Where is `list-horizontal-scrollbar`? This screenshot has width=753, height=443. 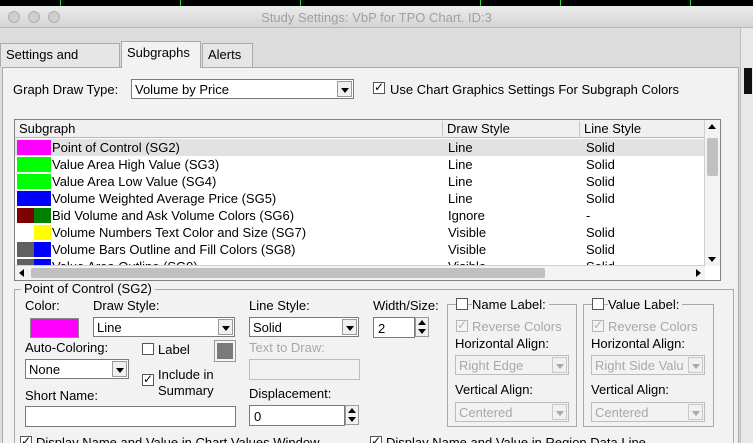 list-horizontal-scrollbar is located at coordinates (360, 272).